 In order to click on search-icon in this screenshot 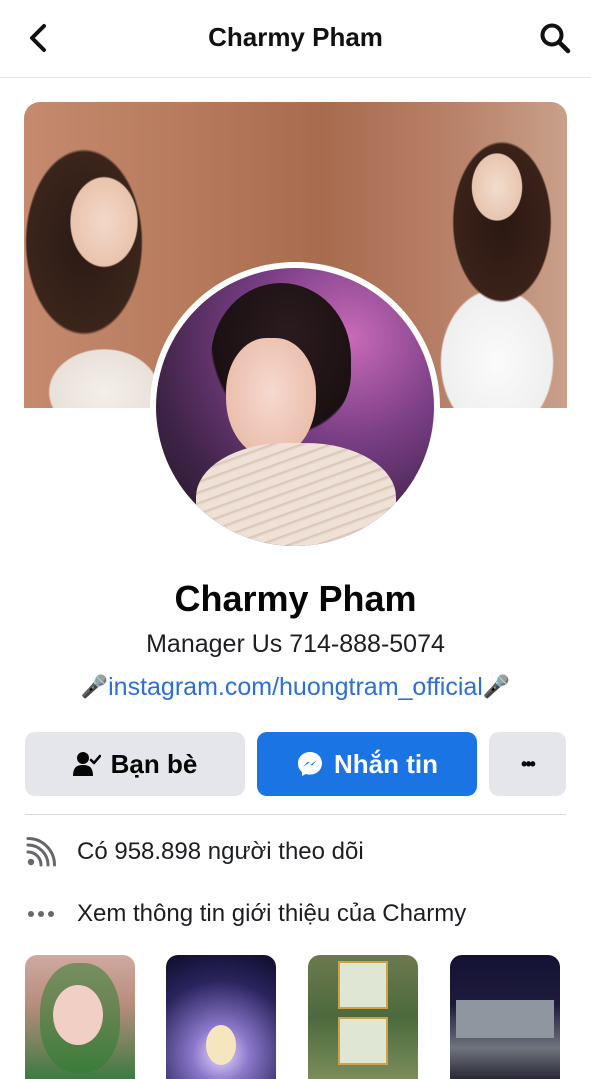, I will do `click(555, 38)`.